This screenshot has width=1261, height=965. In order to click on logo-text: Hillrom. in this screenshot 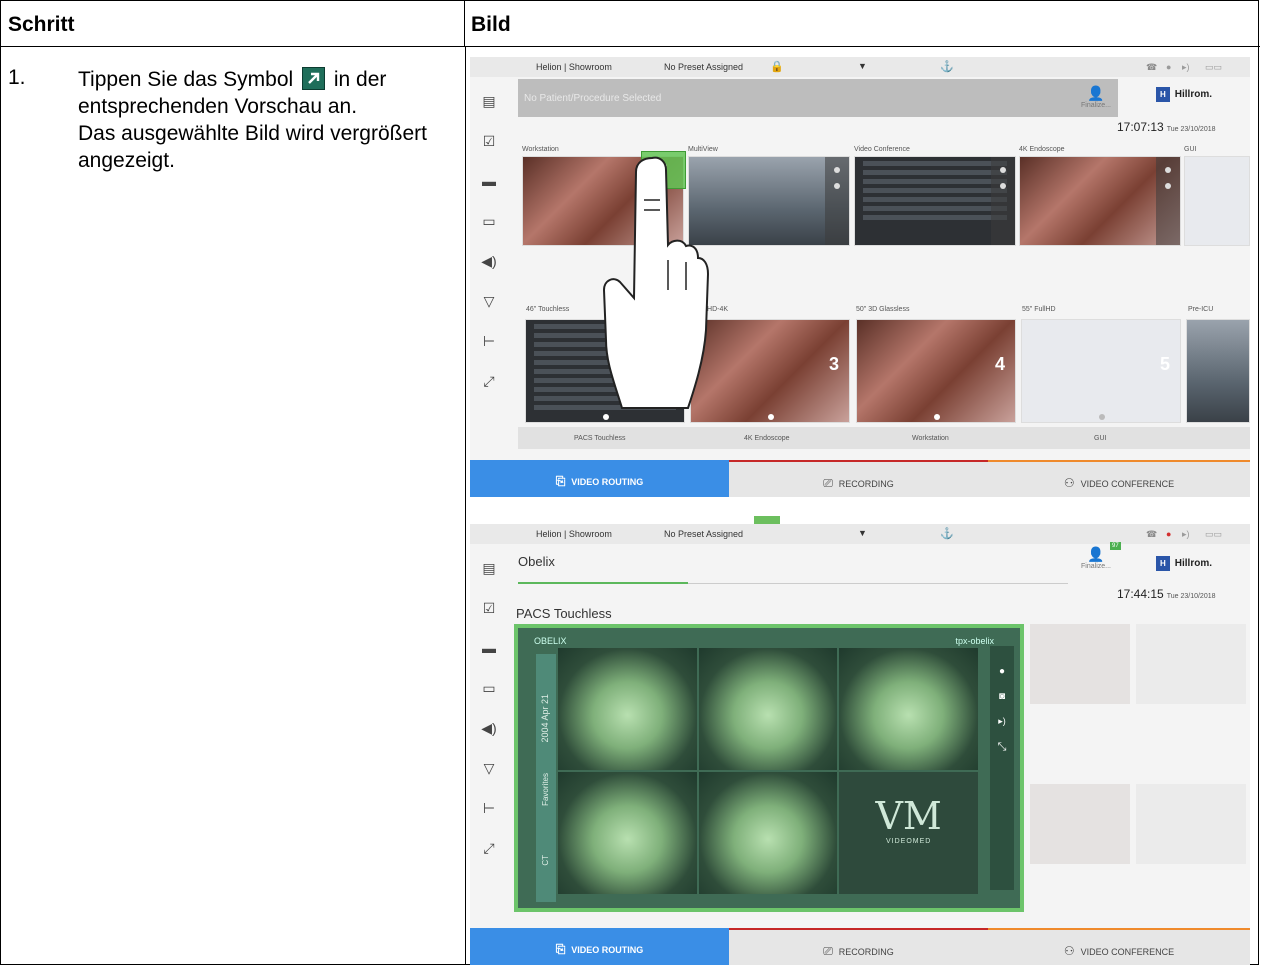, I will do `click(1193, 94)`.